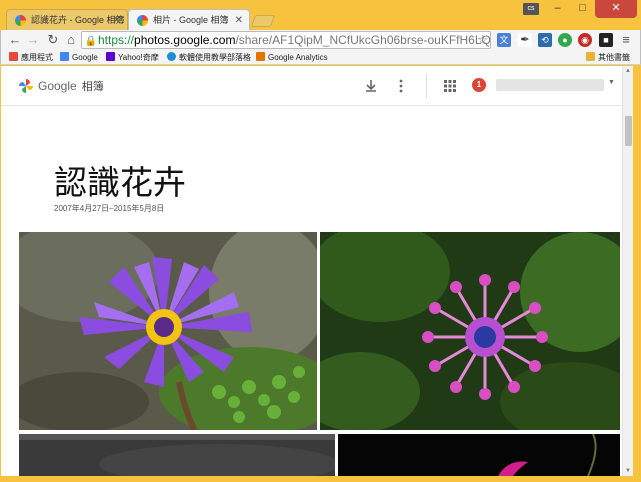 Image resolution: width=641 pixels, height=482 pixels. What do you see at coordinates (53, 40) in the screenshot?
I see `reload-icon: ↻` at bounding box center [53, 40].